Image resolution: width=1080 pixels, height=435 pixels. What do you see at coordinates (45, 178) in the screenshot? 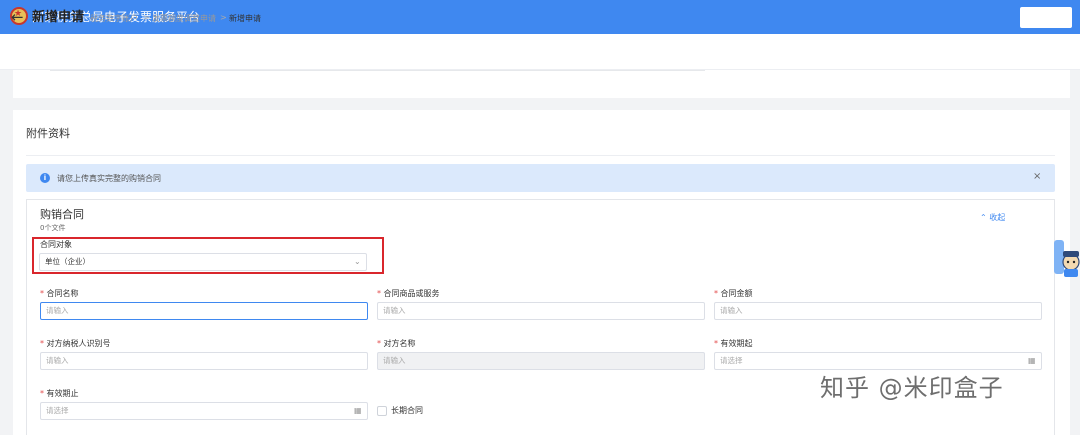
I see `info-icon: i` at bounding box center [45, 178].